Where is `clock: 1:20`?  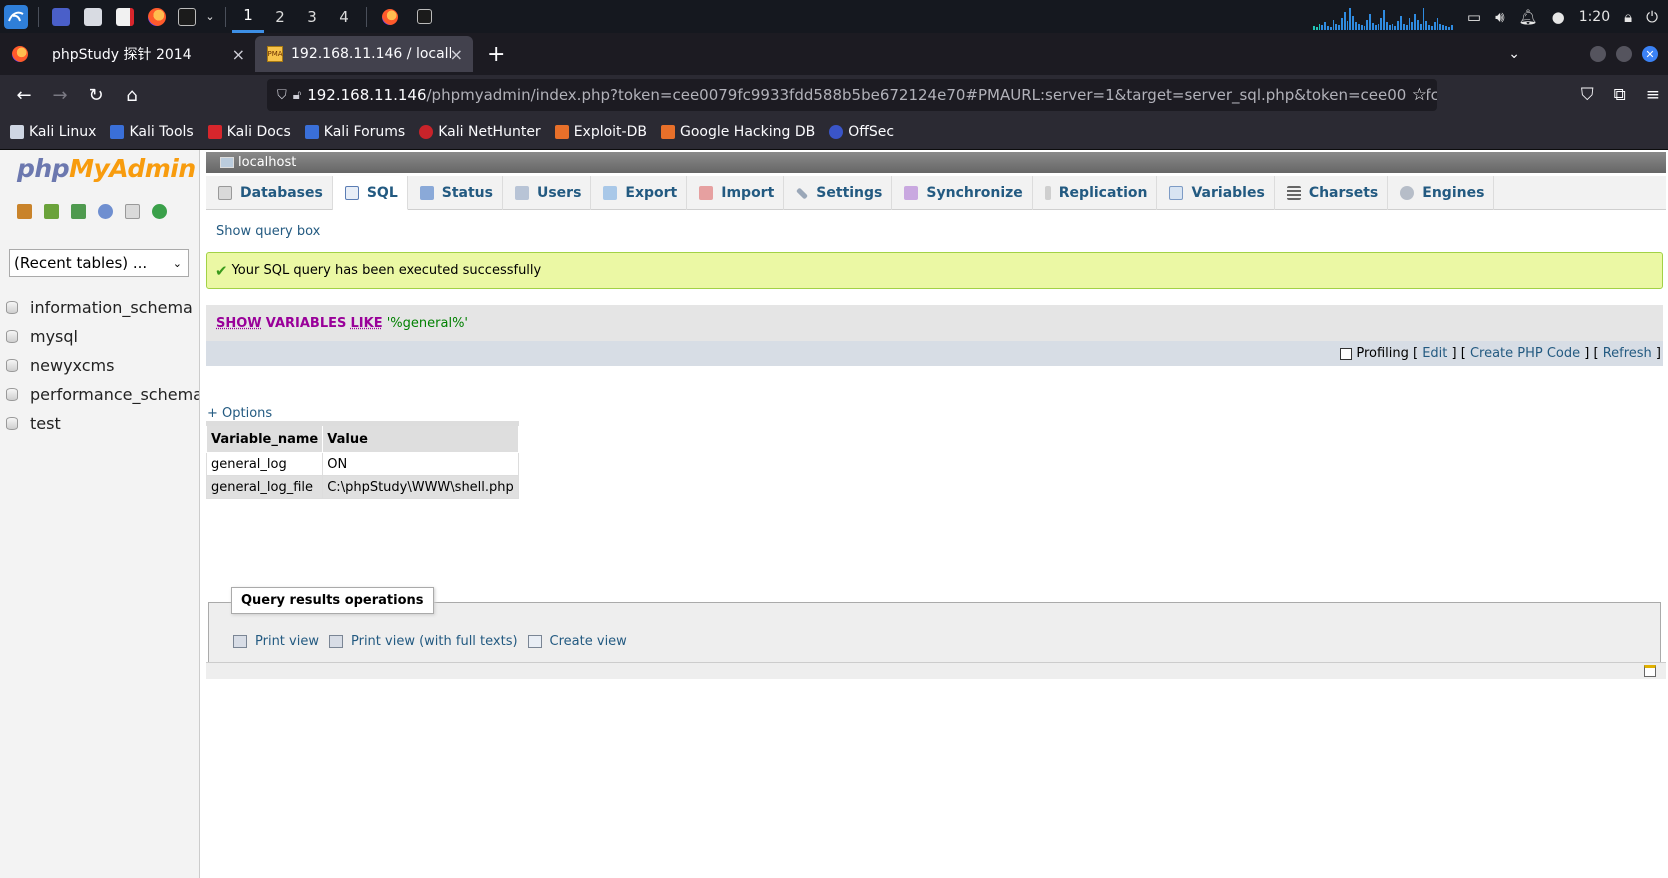 clock: 1:20 is located at coordinates (1594, 17).